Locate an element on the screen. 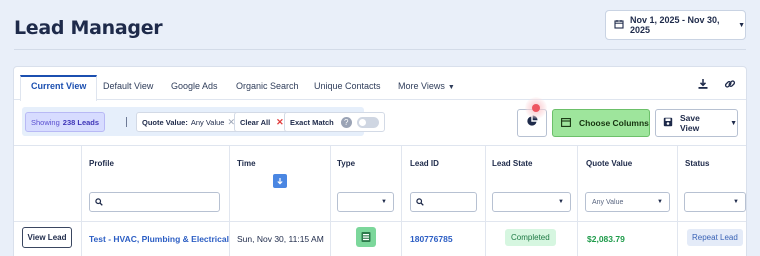 The image size is (760, 256). status-badge: Repeat Lead is located at coordinates (715, 237).